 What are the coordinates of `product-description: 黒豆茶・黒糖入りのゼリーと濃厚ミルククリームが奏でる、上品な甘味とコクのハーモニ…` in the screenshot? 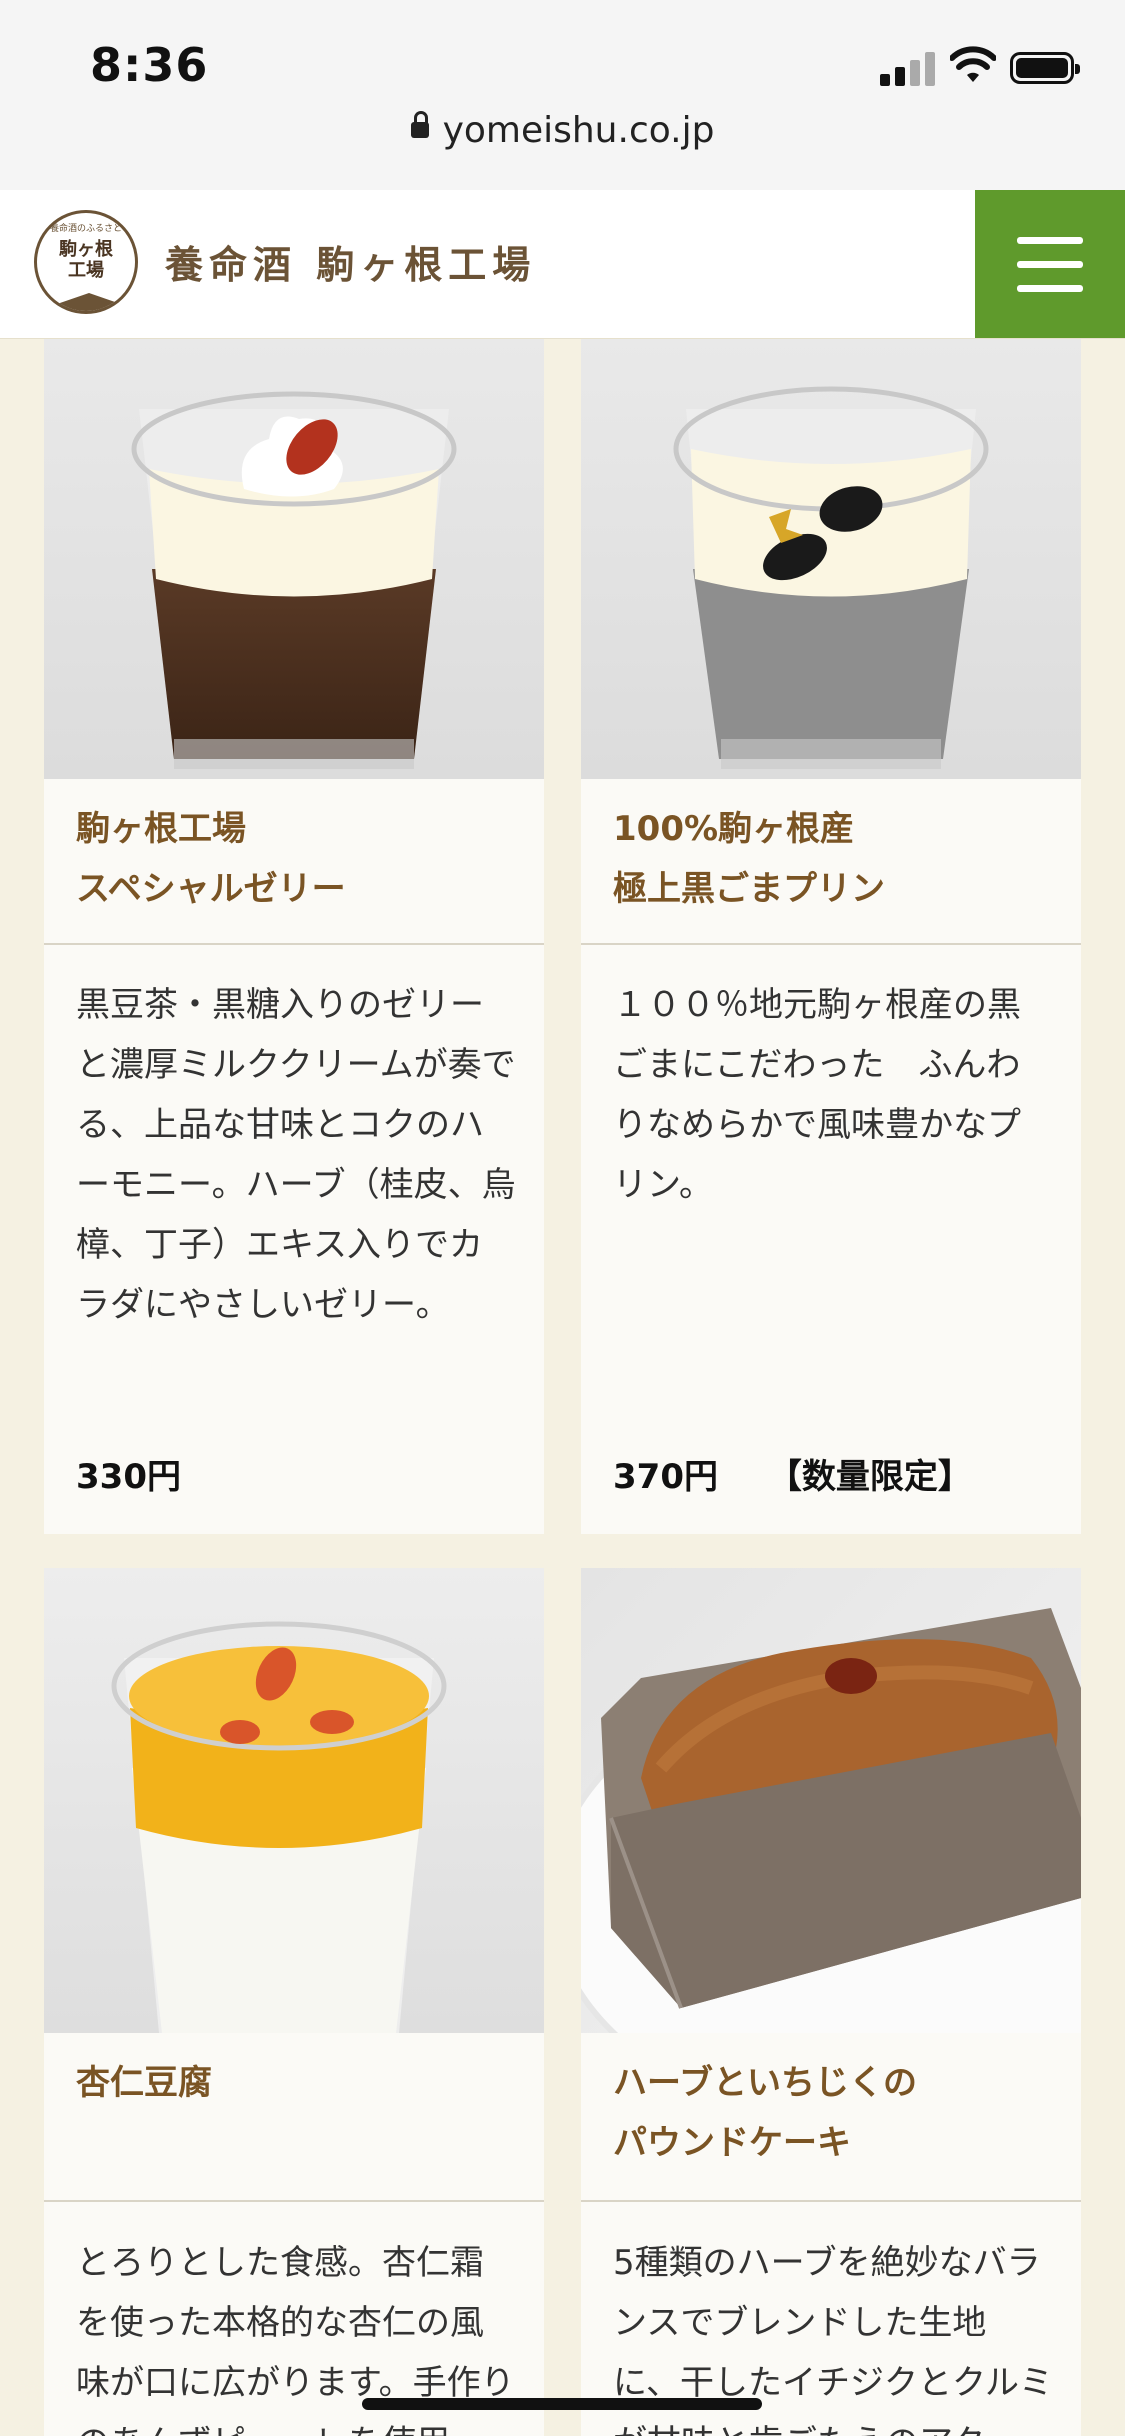 It's located at (296, 1155).